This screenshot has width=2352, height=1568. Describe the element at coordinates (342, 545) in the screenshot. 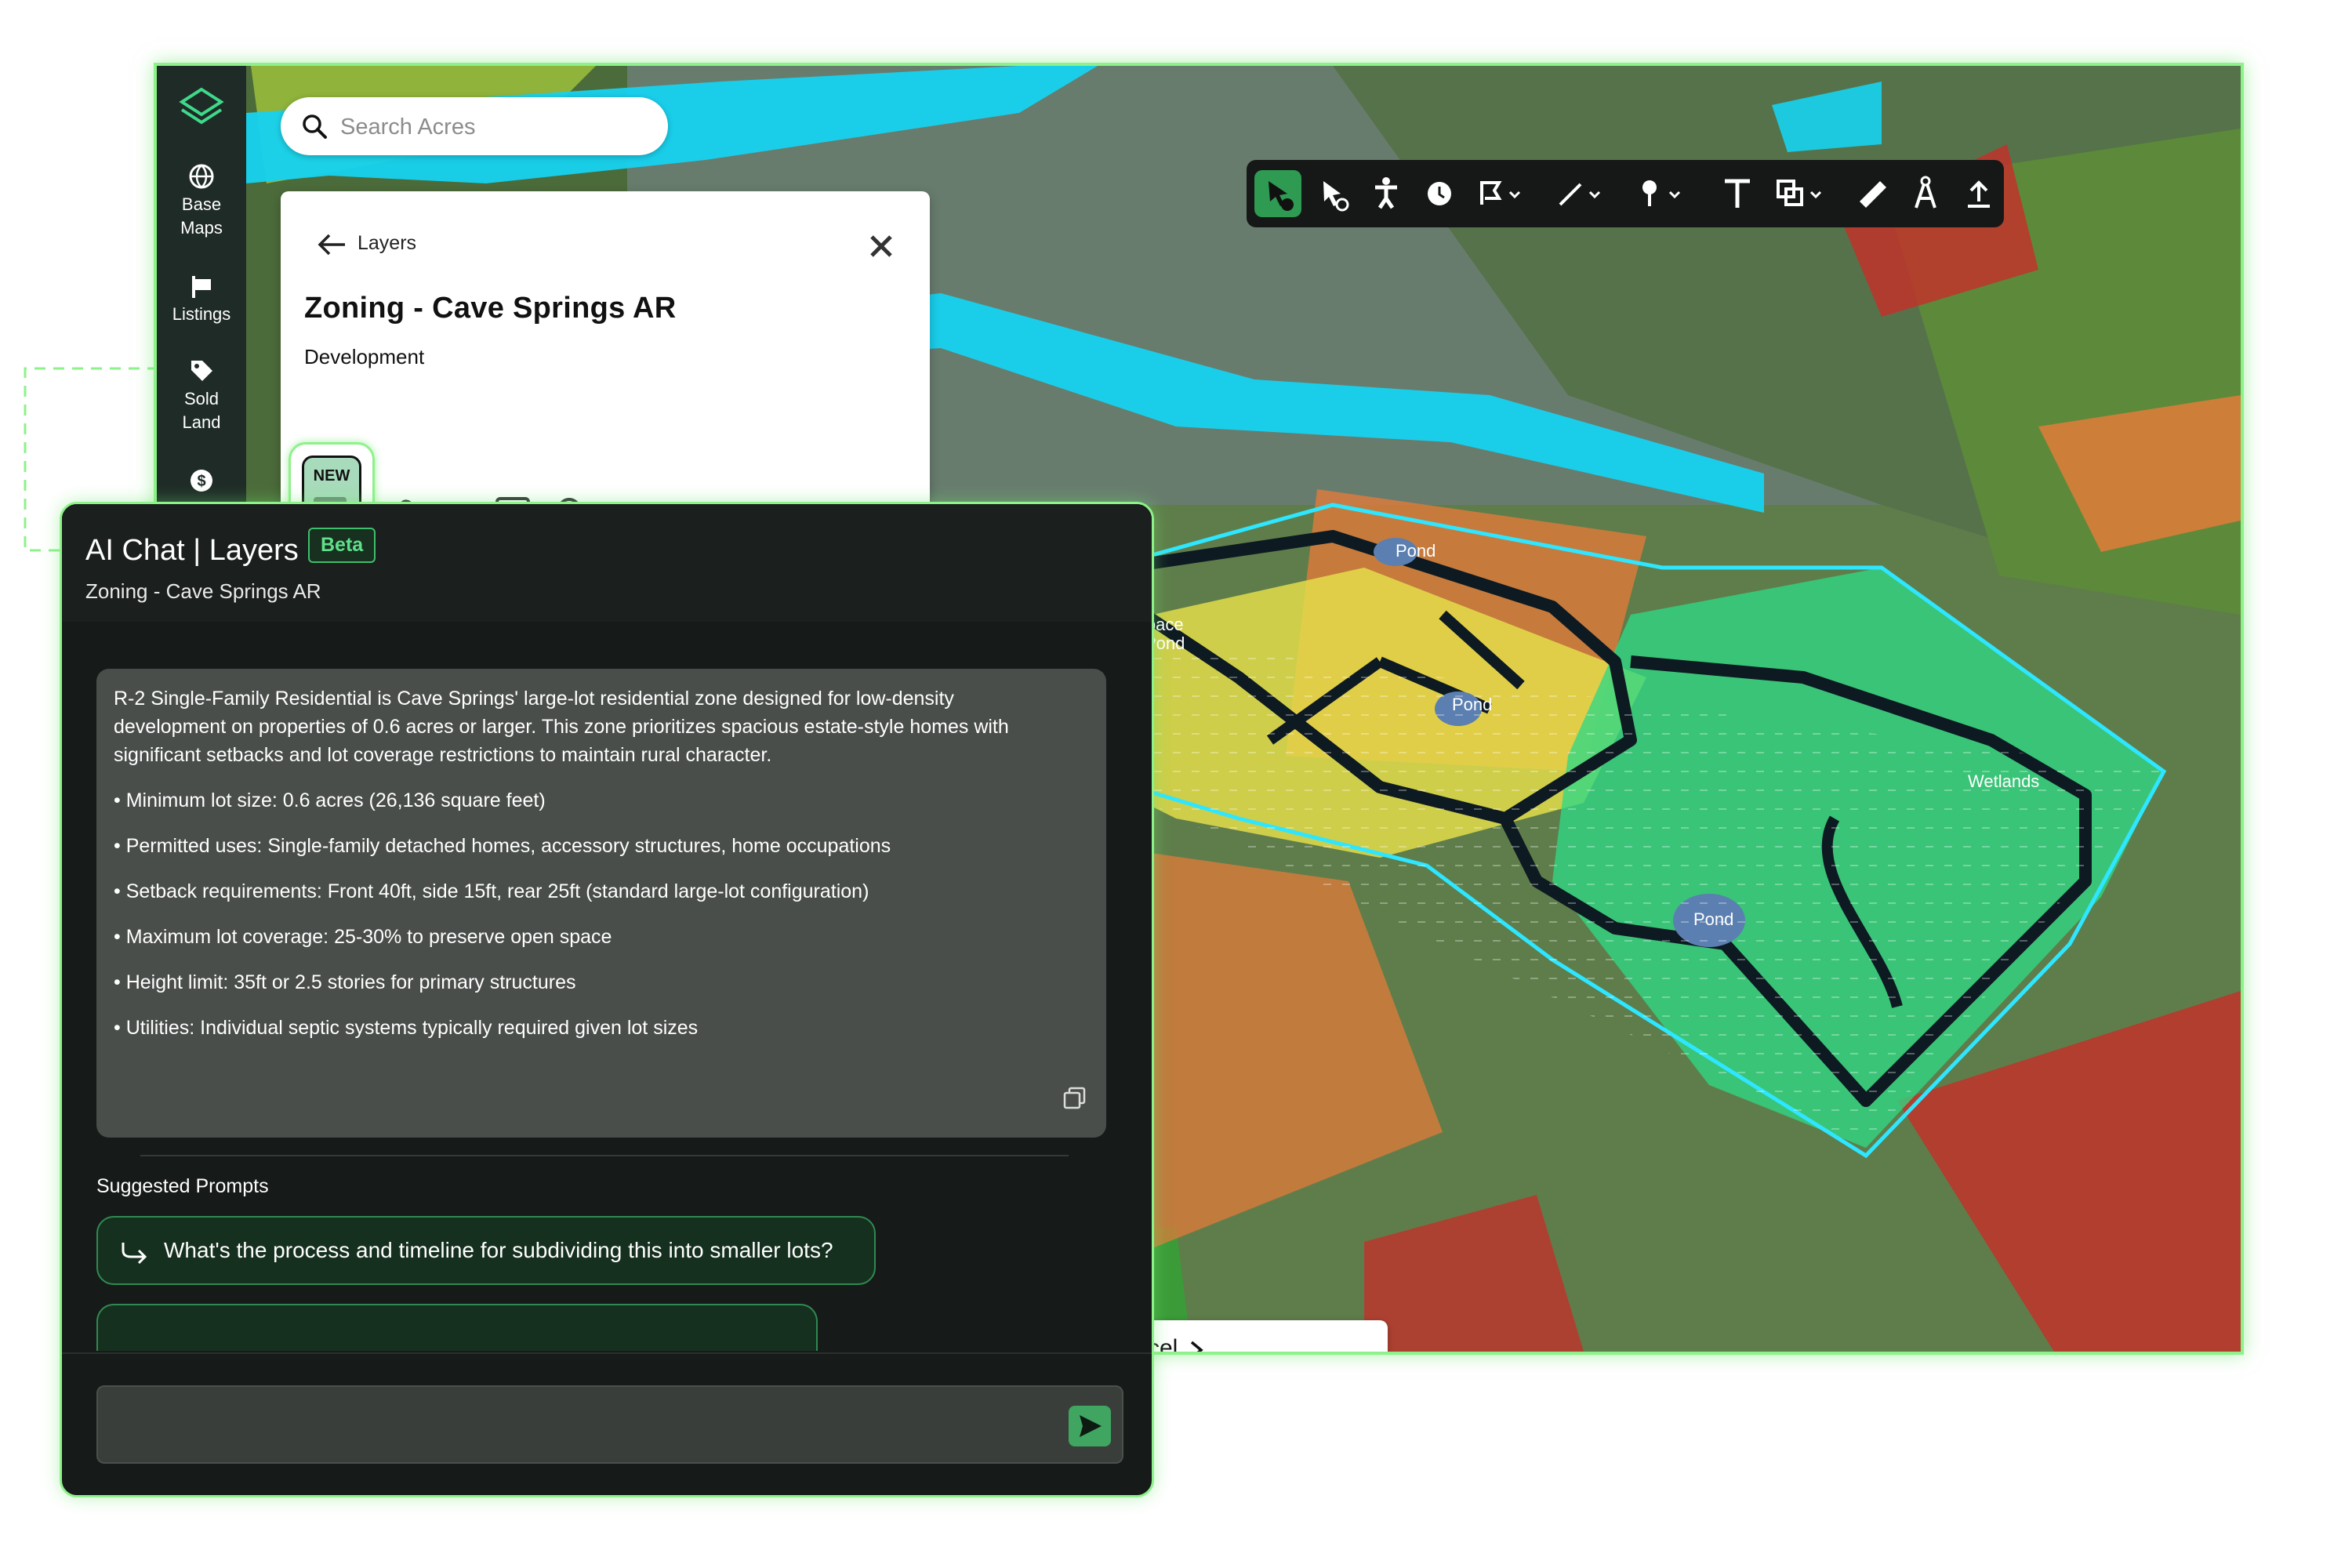

I see `beta-badge: Beta` at that location.